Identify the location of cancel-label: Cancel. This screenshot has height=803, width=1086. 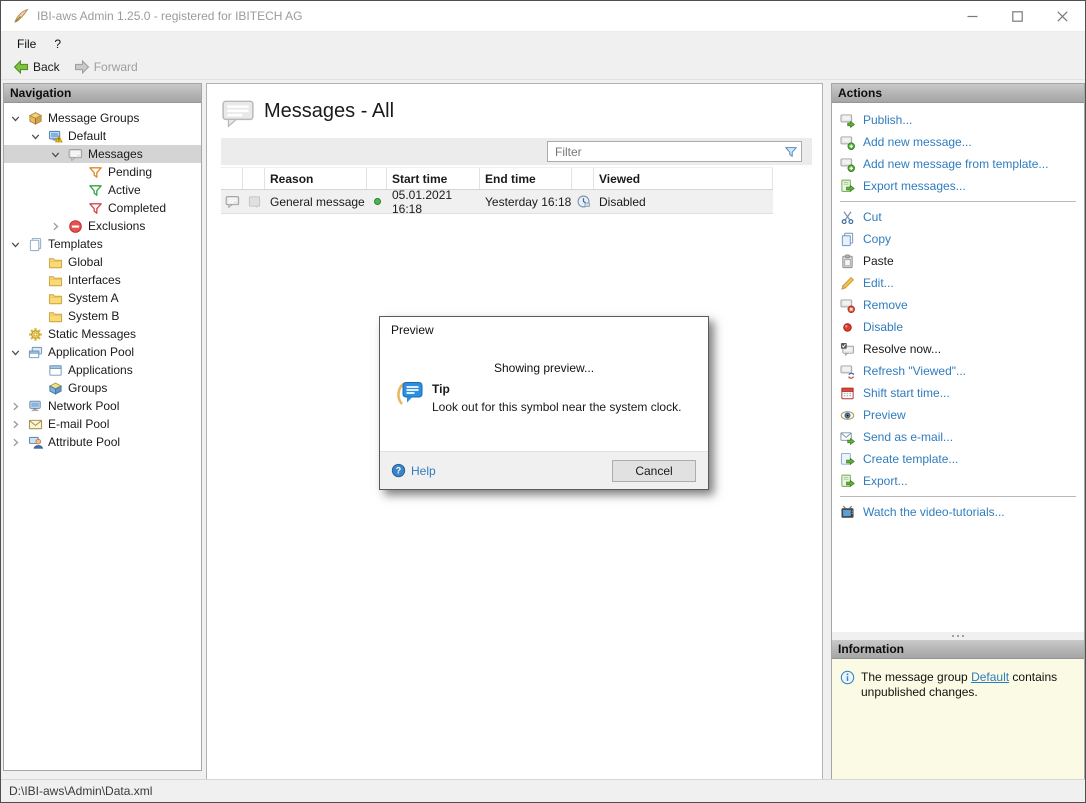
(654, 470).